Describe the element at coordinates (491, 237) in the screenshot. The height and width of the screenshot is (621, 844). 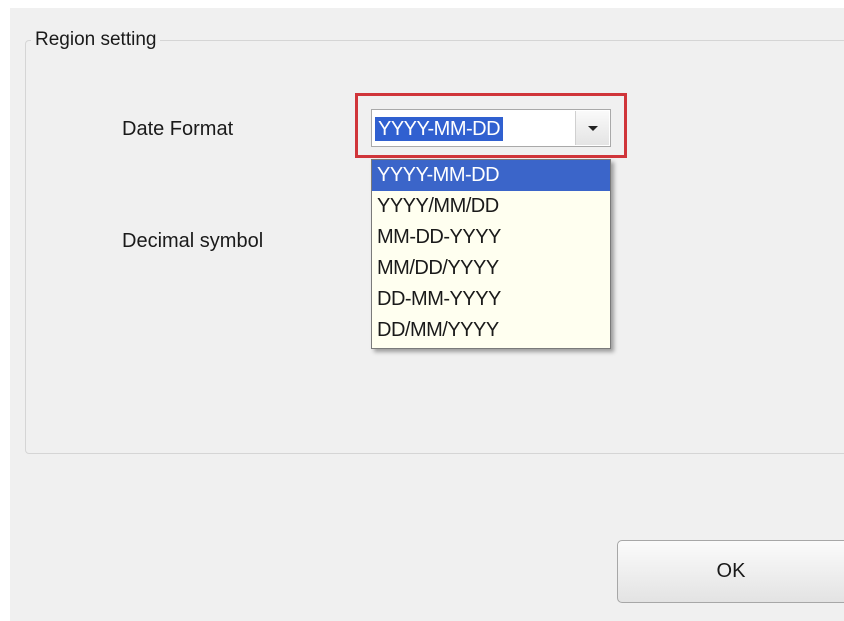
I see `dropdown-option: MM-DD-YYYY` at that location.